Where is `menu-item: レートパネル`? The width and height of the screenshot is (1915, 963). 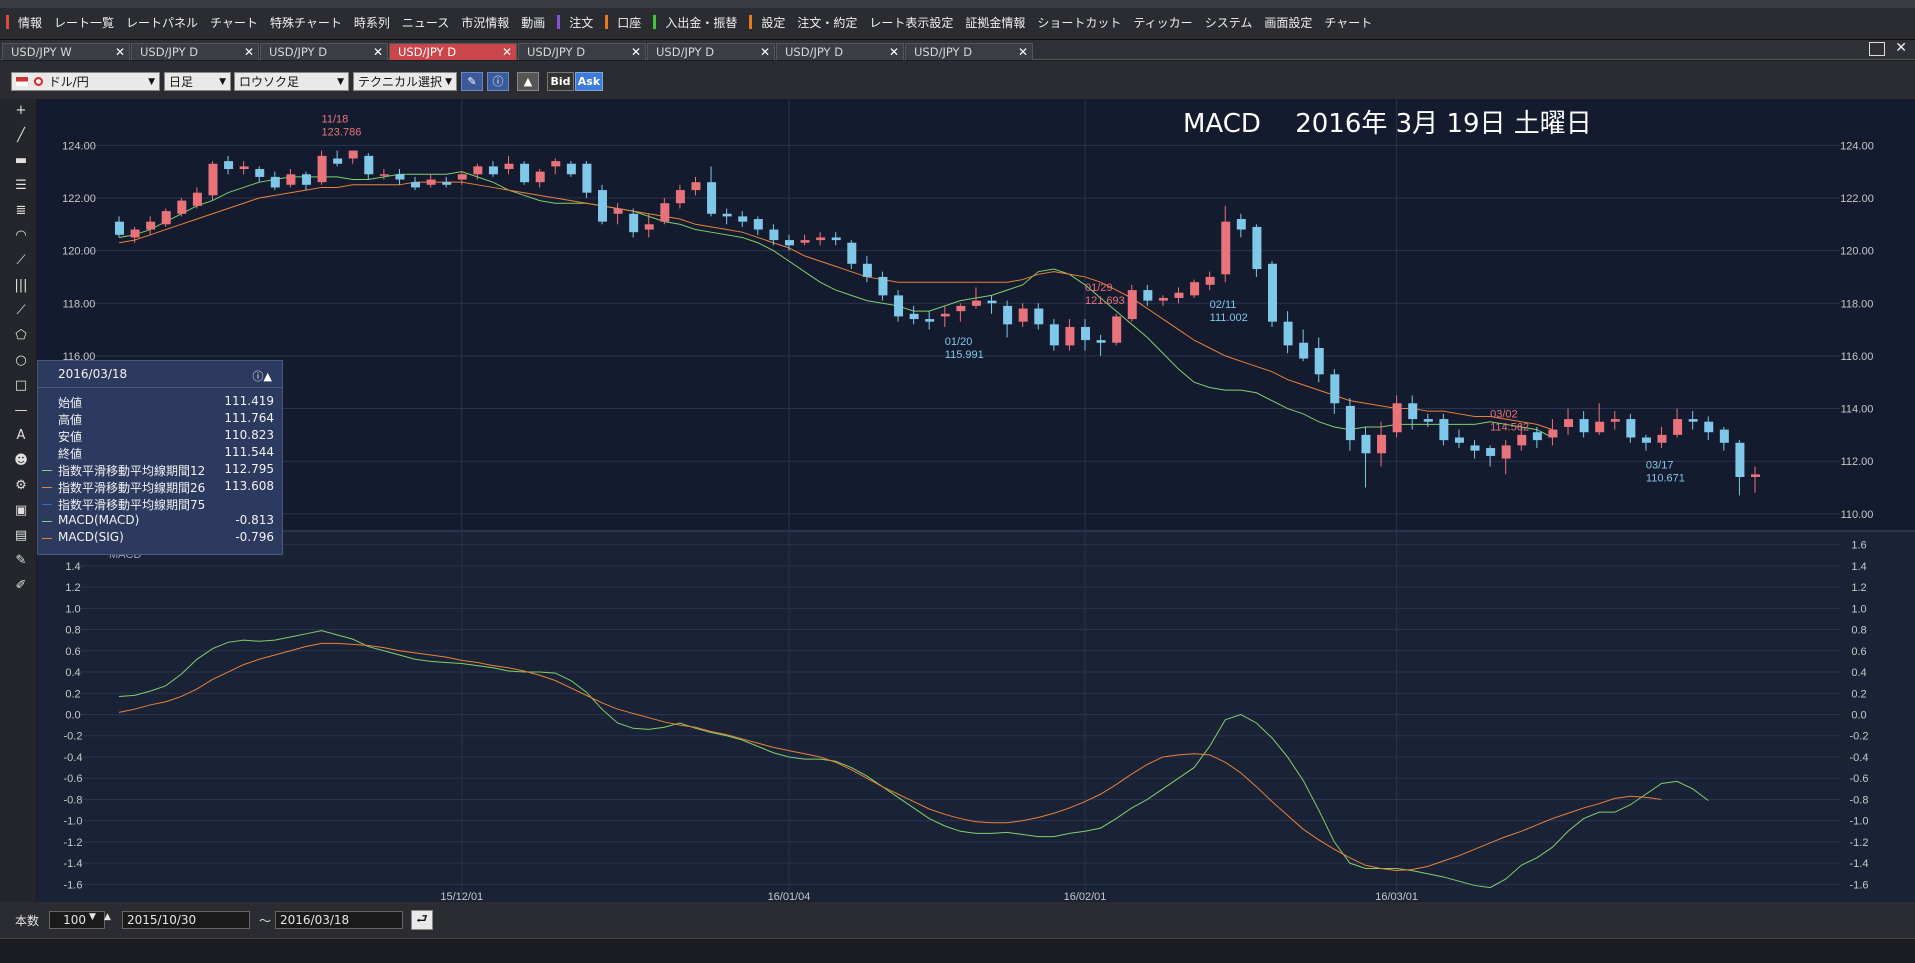
menu-item: レートパネル is located at coordinates (162, 22).